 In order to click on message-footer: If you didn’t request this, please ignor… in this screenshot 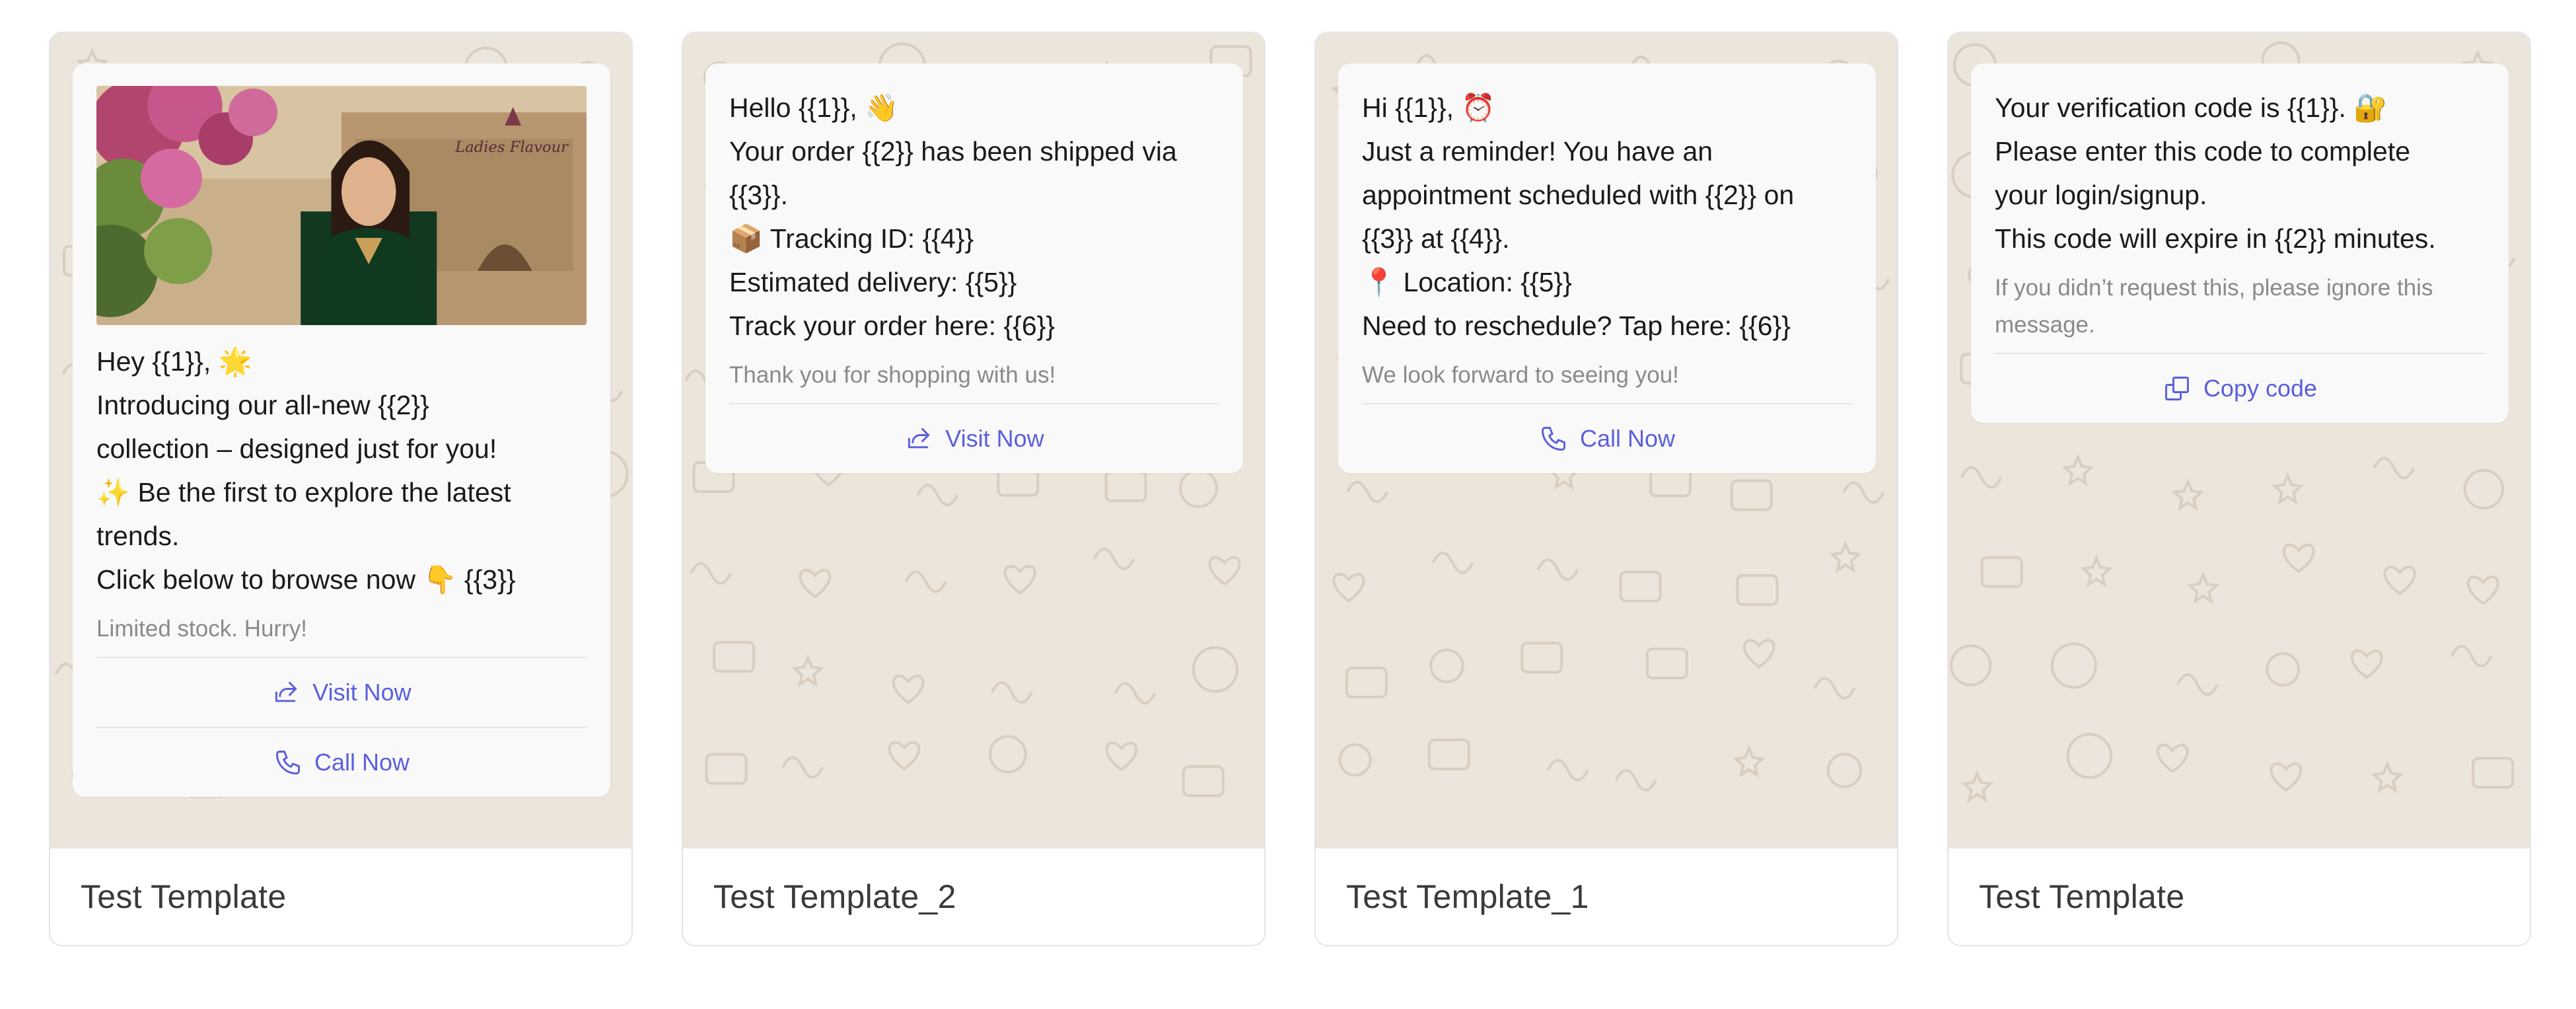, I will do `click(2214, 306)`.